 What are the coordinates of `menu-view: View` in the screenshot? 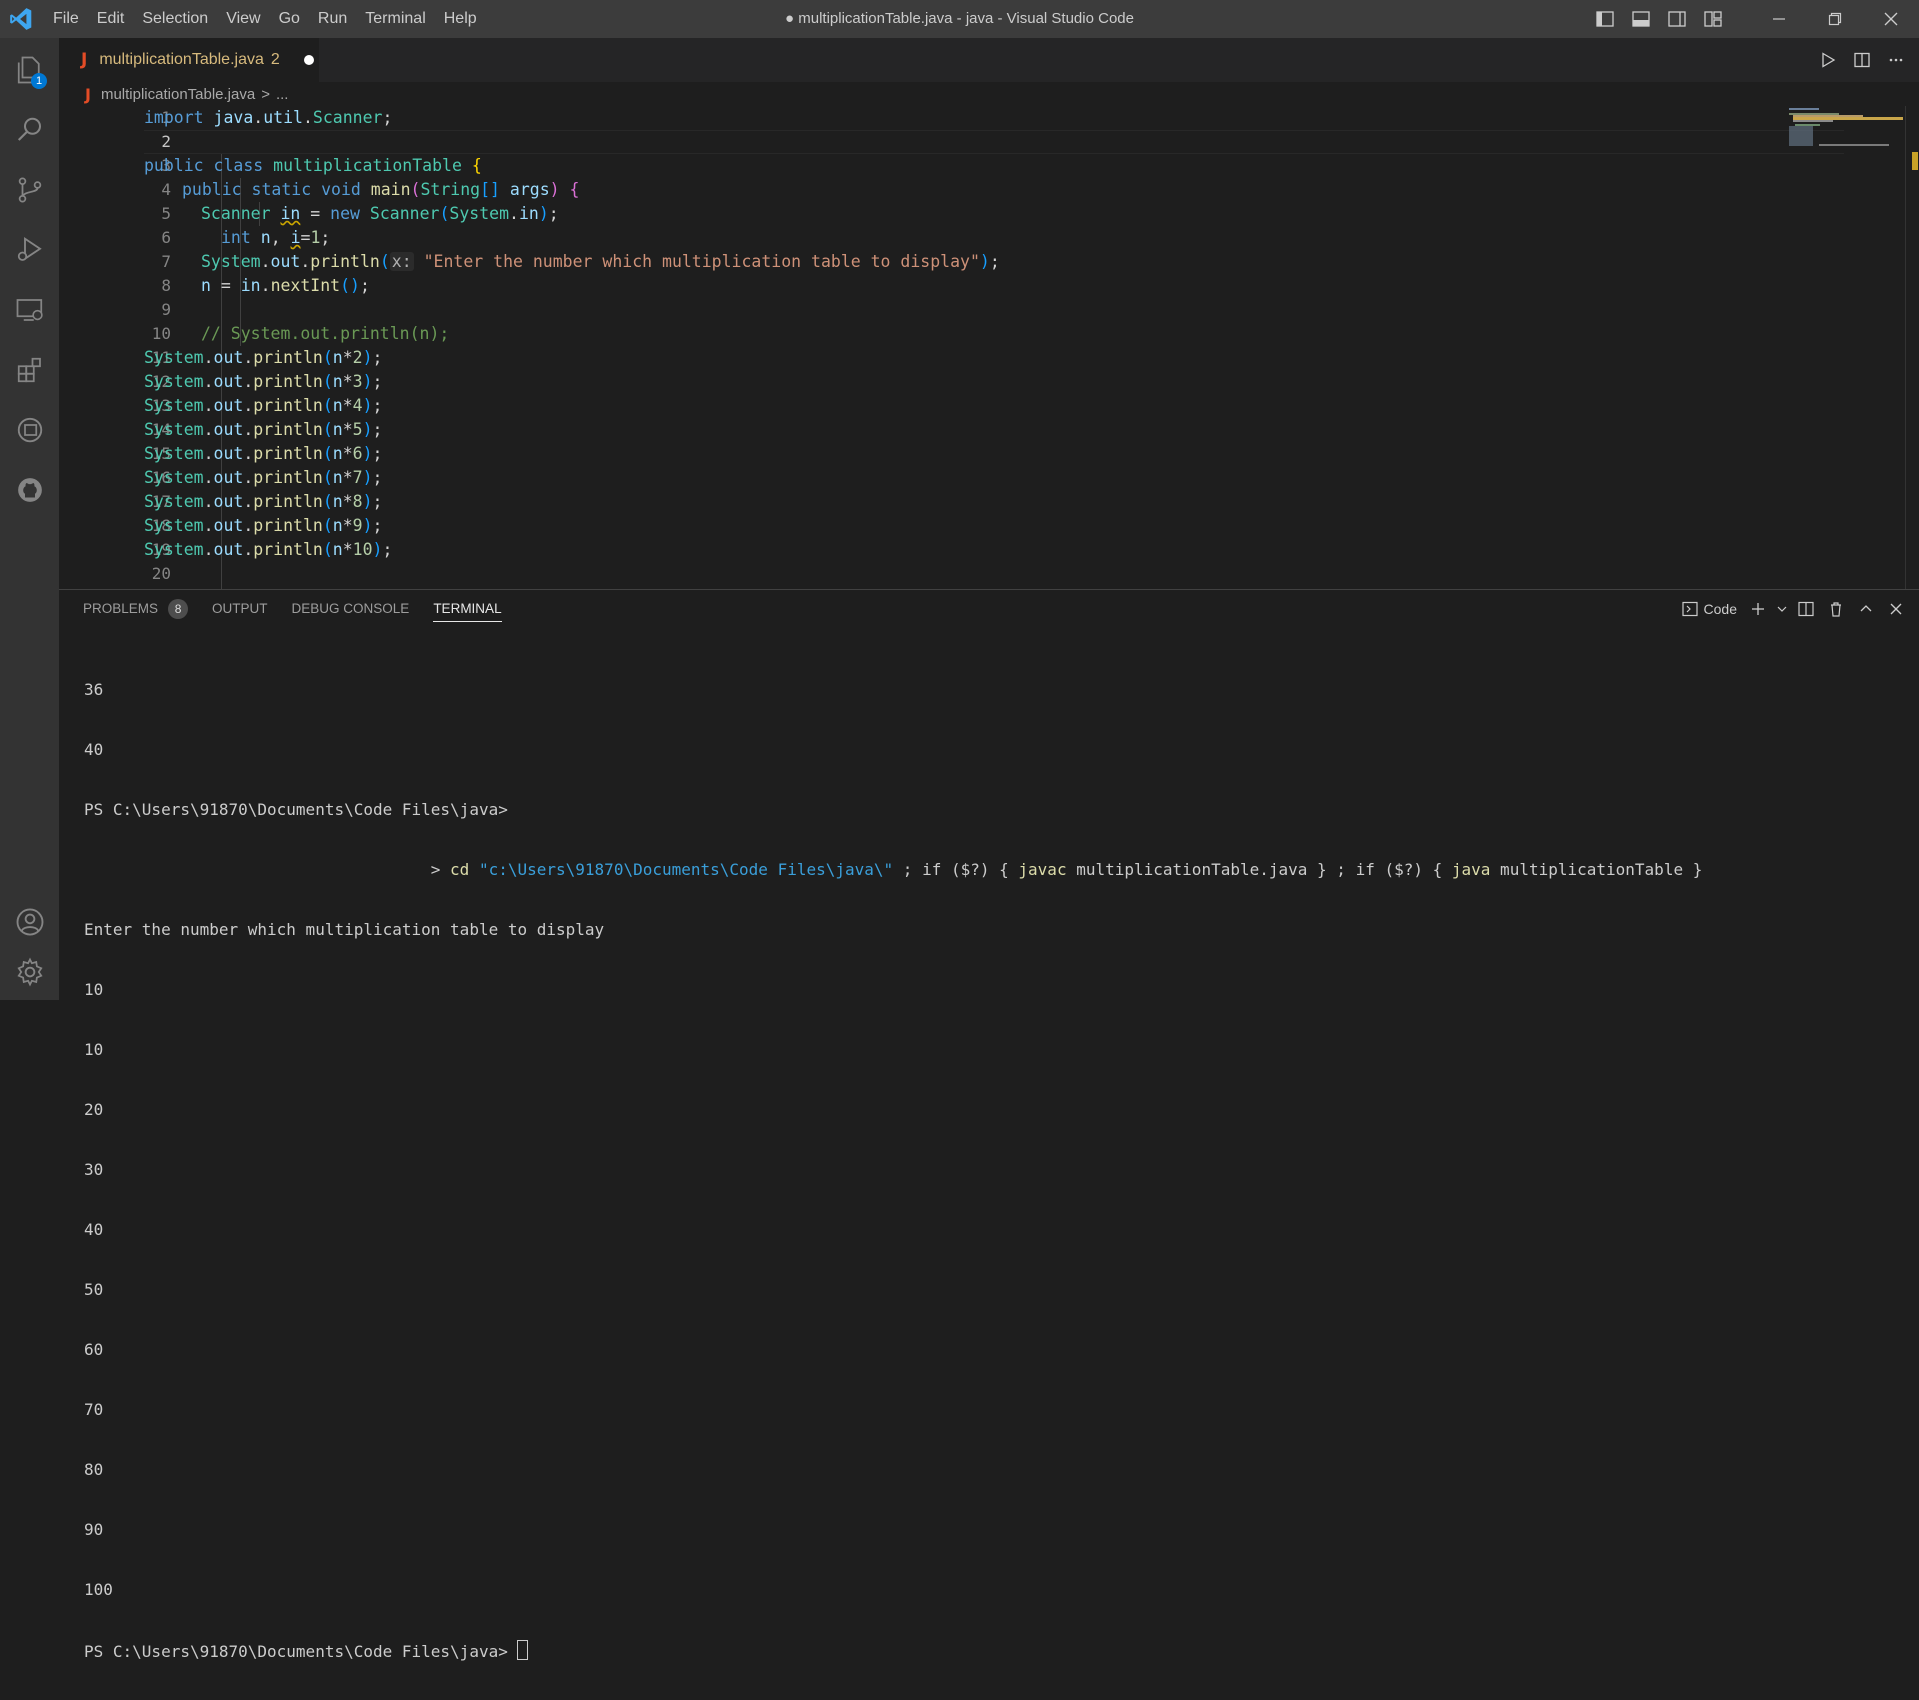 It's located at (243, 19).